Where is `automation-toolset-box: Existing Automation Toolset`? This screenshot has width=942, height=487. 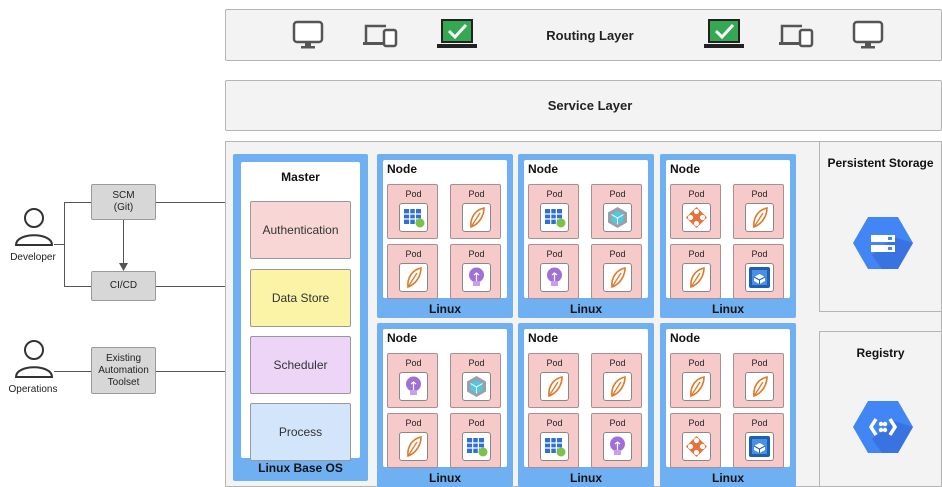 automation-toolset-box: Existing Automation Toolset is located at coordinates (123, 370).